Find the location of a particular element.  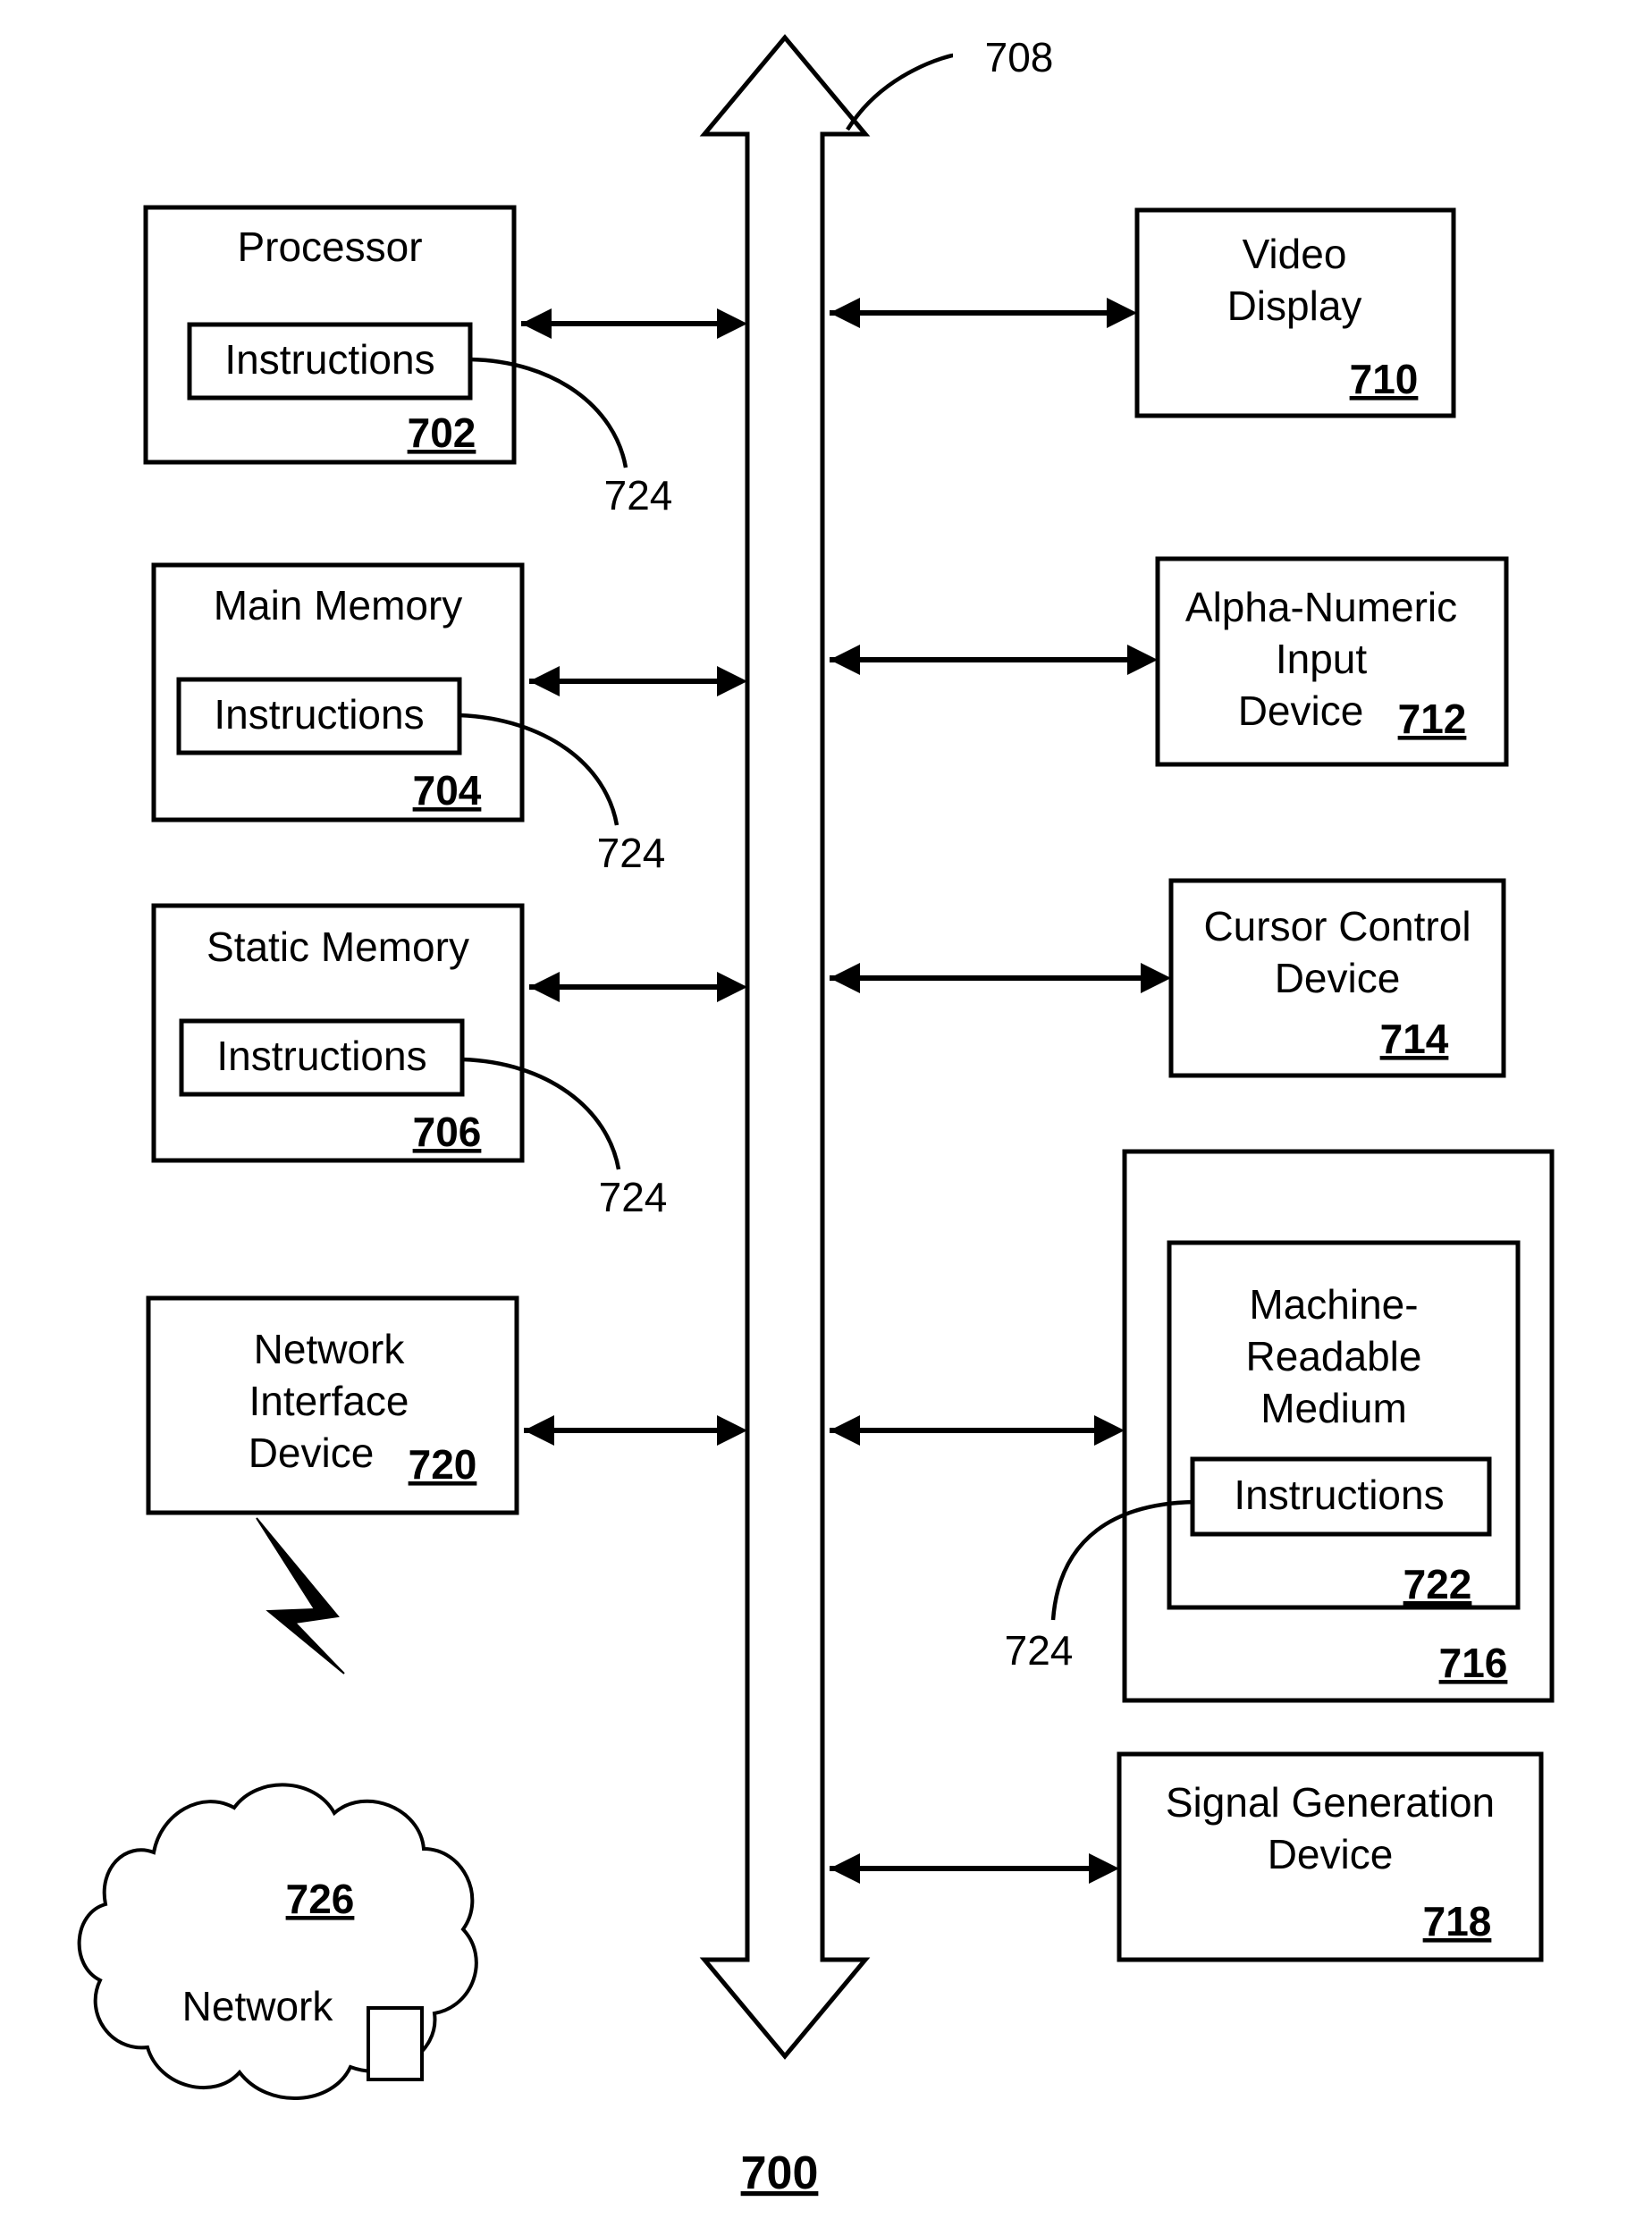

block-main-memory: Main Memory Instructions 704 is located at coordinates (338, 692).